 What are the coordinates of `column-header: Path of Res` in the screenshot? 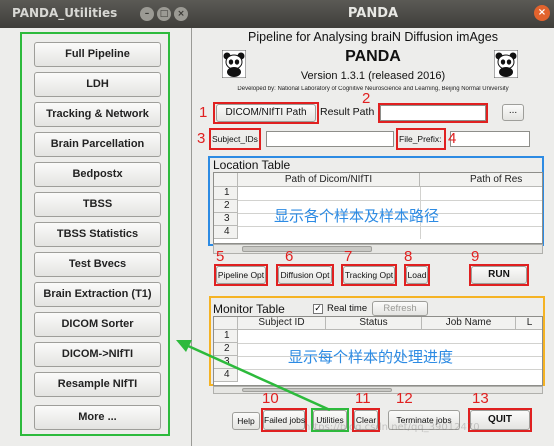 It's located at (481, 180).